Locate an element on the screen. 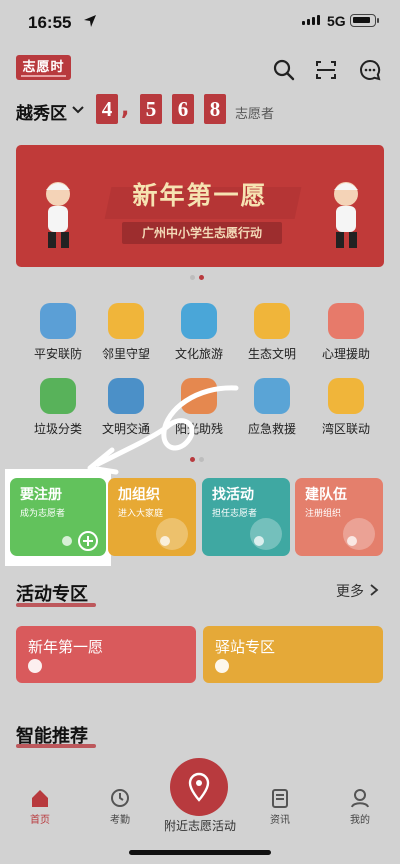 The image size is (400, 864). planet-icon is located at coordinates (272, 321).